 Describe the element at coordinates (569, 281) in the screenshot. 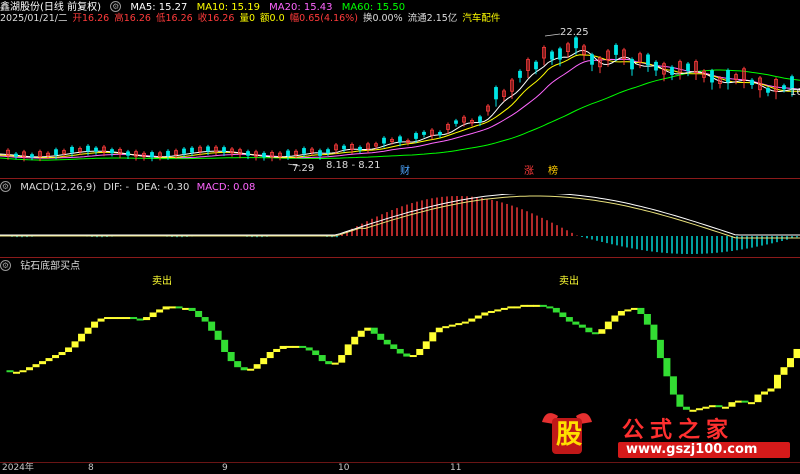

I see `sell-signal-label-2: 卖出` at that location.